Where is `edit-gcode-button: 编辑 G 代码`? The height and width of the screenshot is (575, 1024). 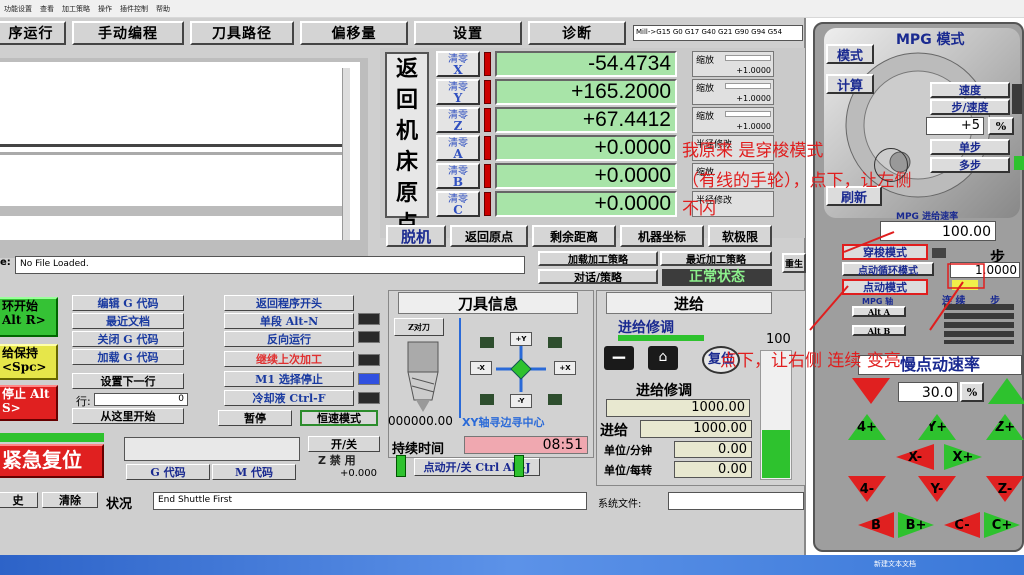 edit-gcode-button: 编辑 G 代码 is located at coordinates (128, 303).